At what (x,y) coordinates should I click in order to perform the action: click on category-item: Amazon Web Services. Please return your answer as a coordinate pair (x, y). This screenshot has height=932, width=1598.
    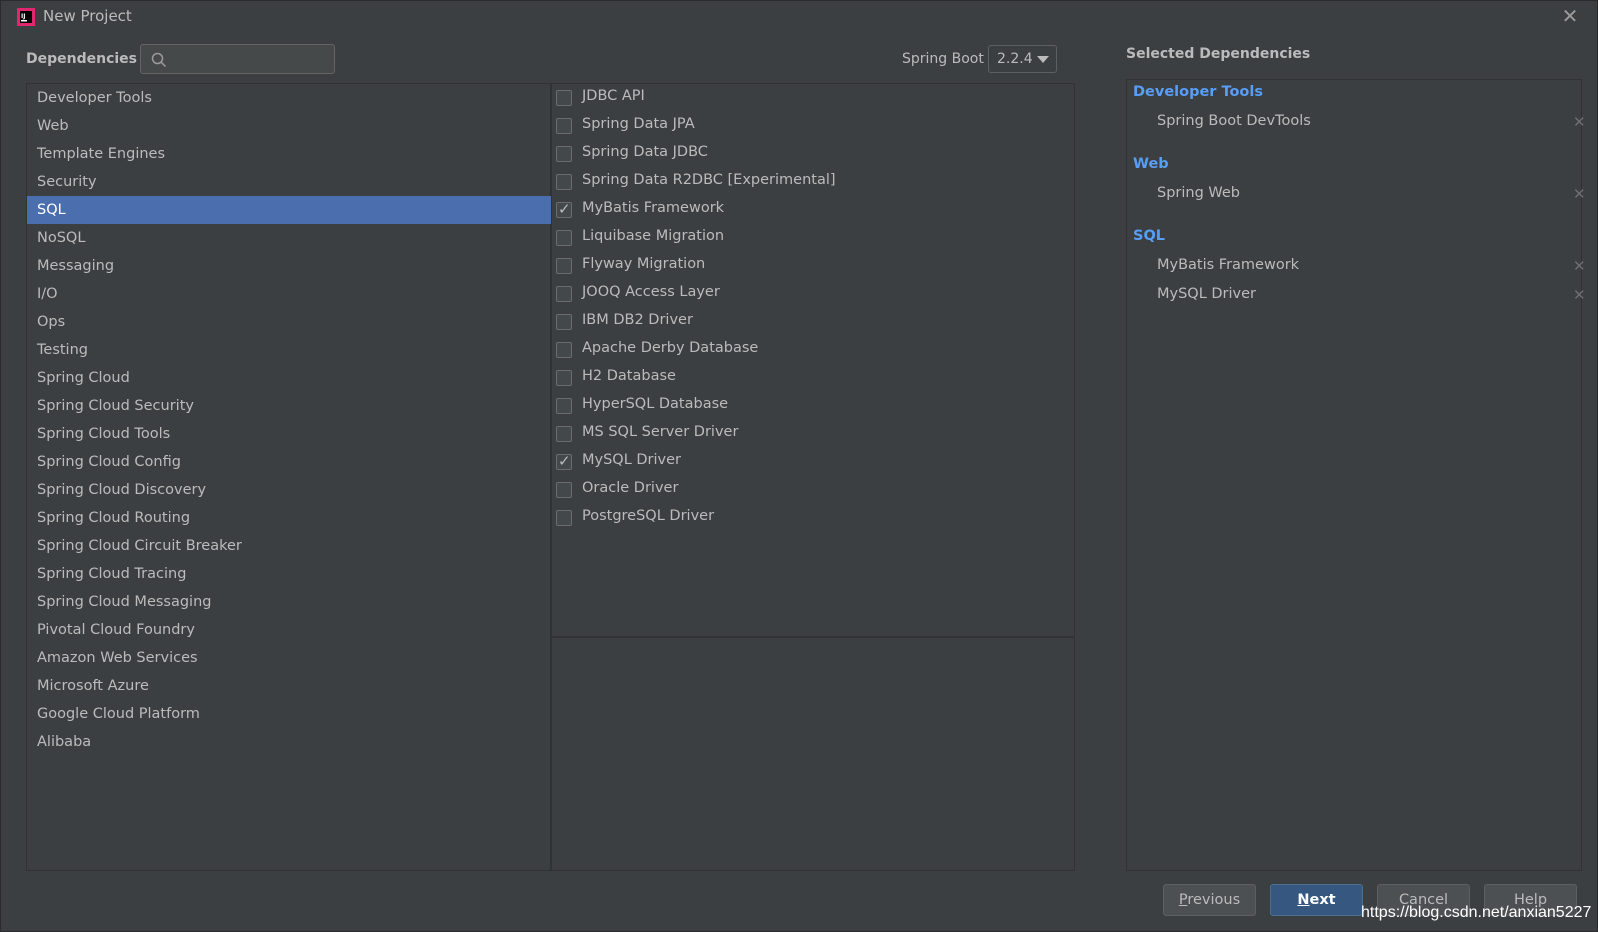
    Looking at the image, I should click on (289, 658).